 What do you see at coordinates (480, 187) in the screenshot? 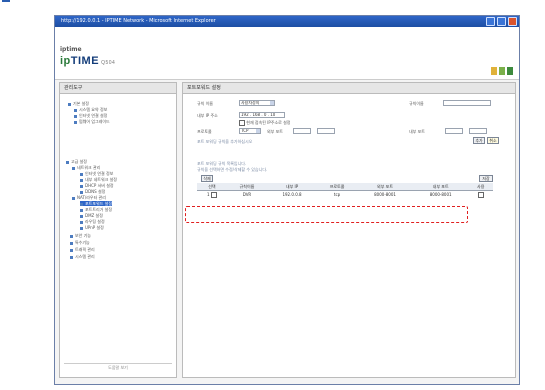
I see `col-enable: 사용` at bounding box center [480, 187].